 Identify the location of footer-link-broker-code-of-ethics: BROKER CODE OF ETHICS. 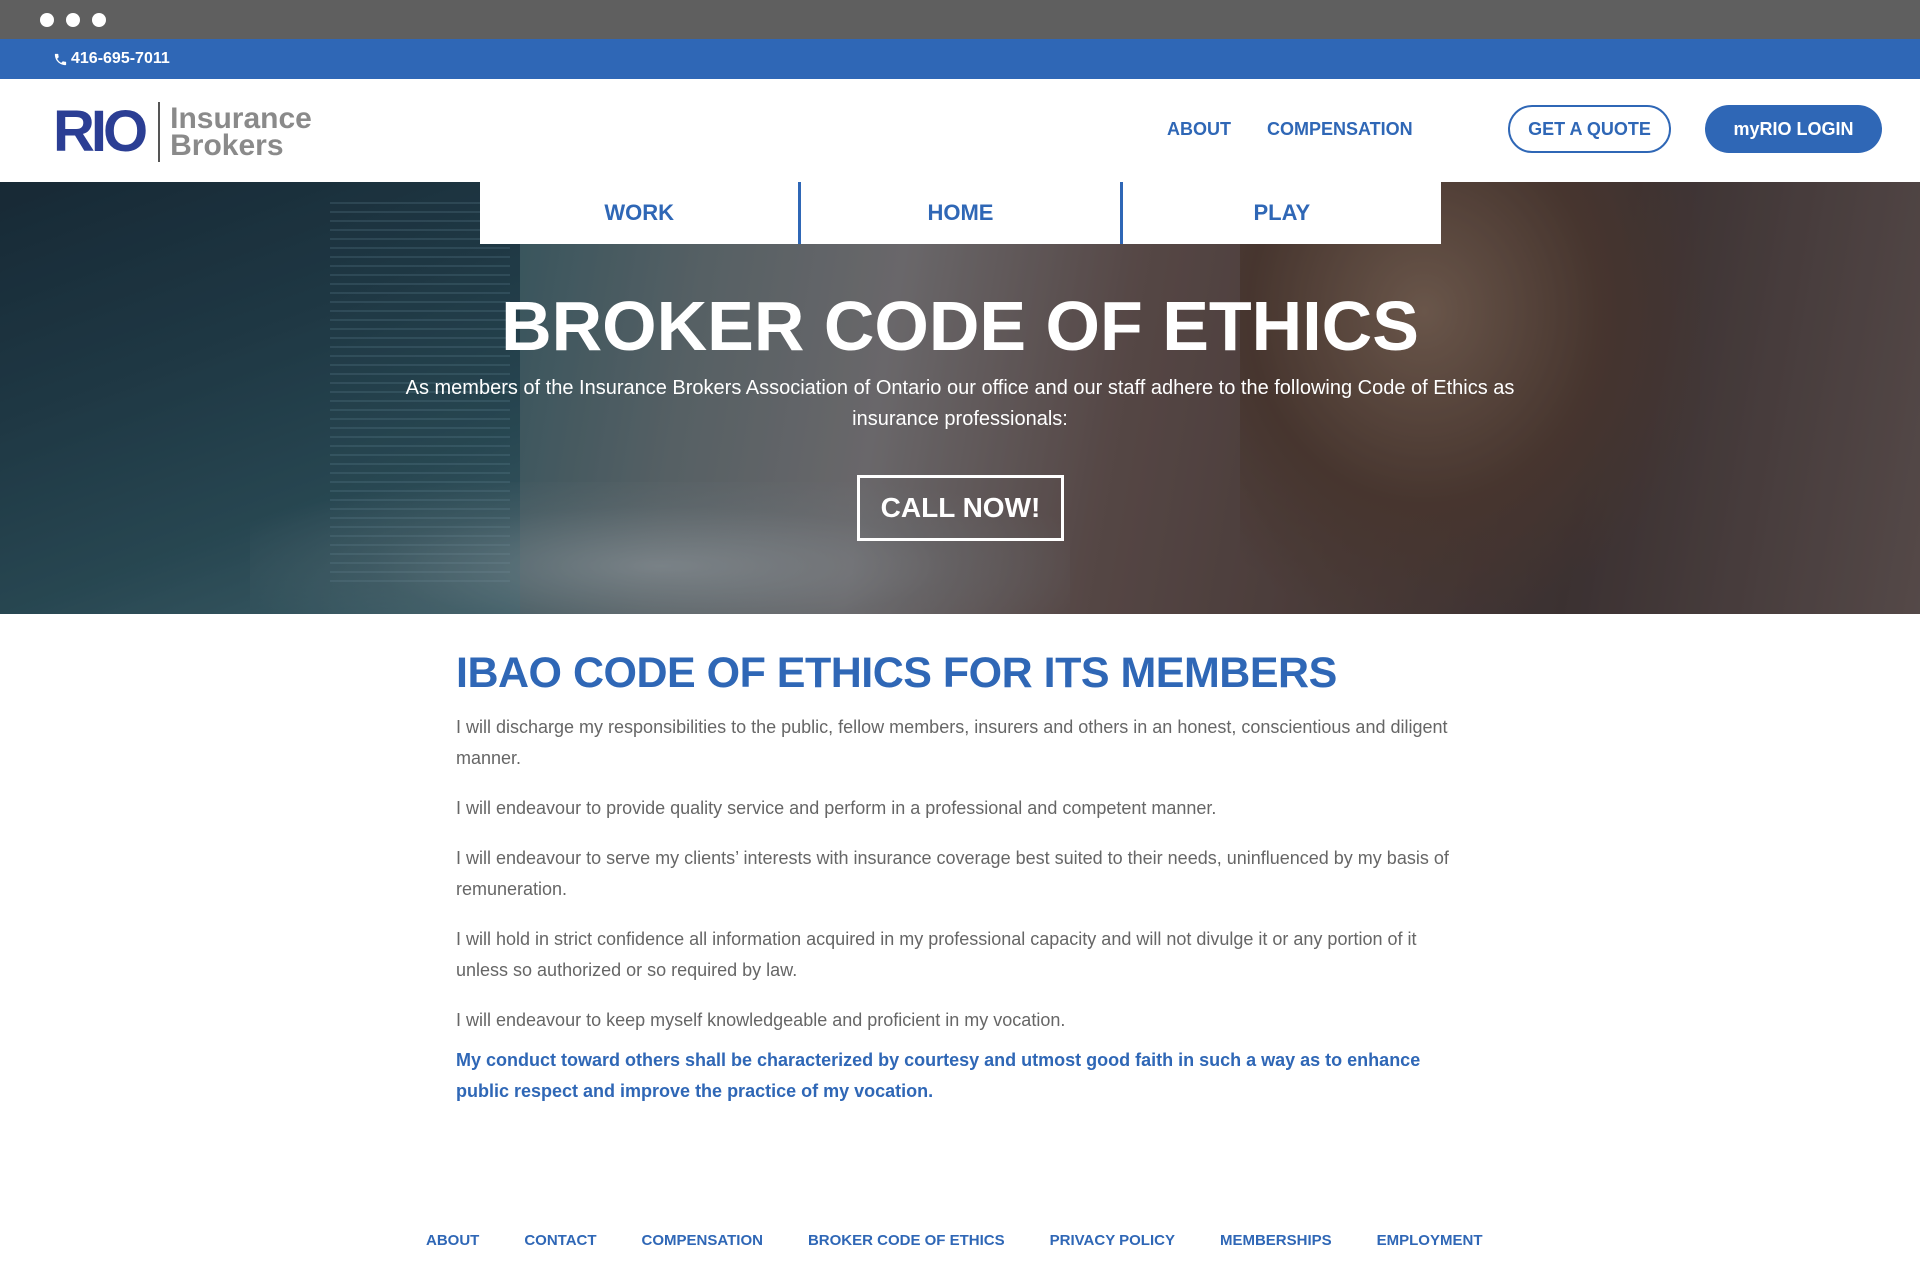
(906, 1240).